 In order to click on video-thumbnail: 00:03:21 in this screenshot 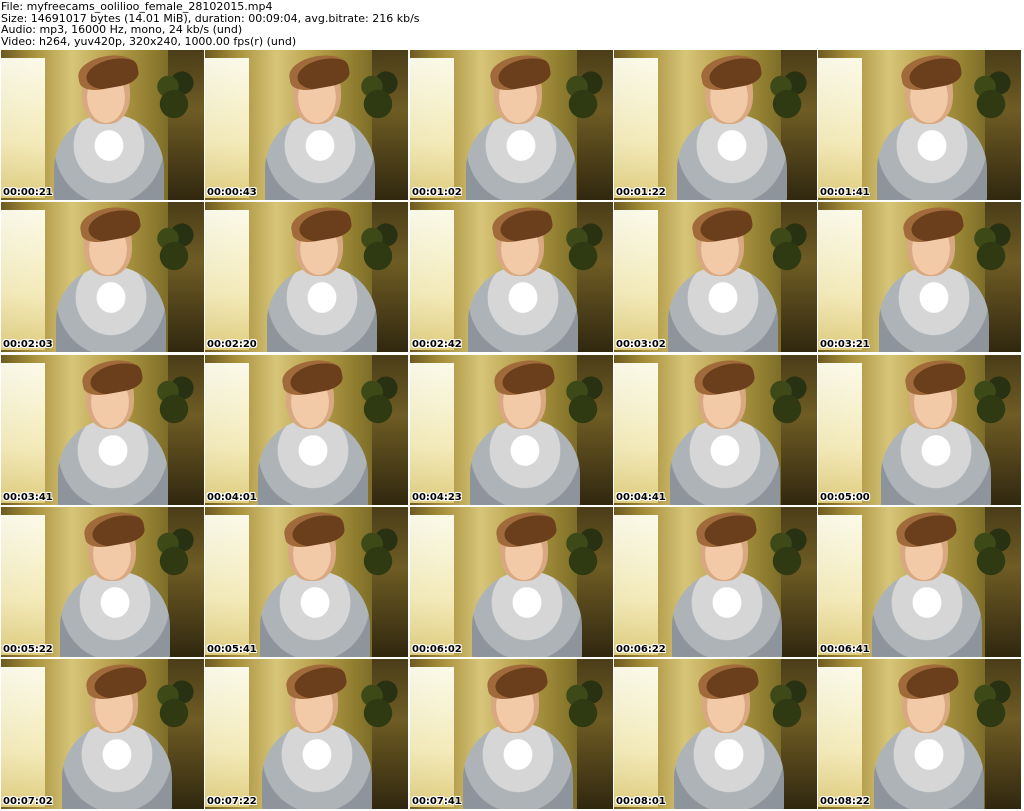, I will do `click(919, 277)`.